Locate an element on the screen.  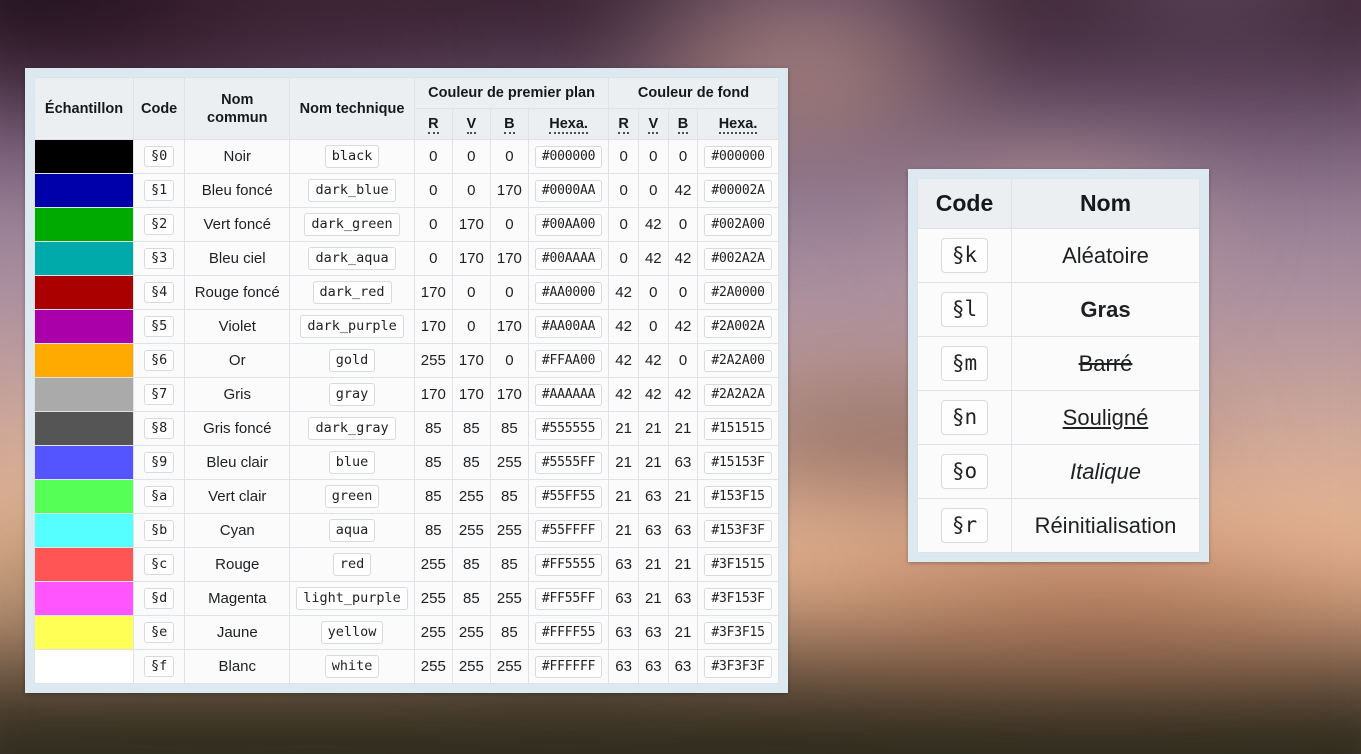
format-name-cell: Italique is located at coordinates (1105, 471).